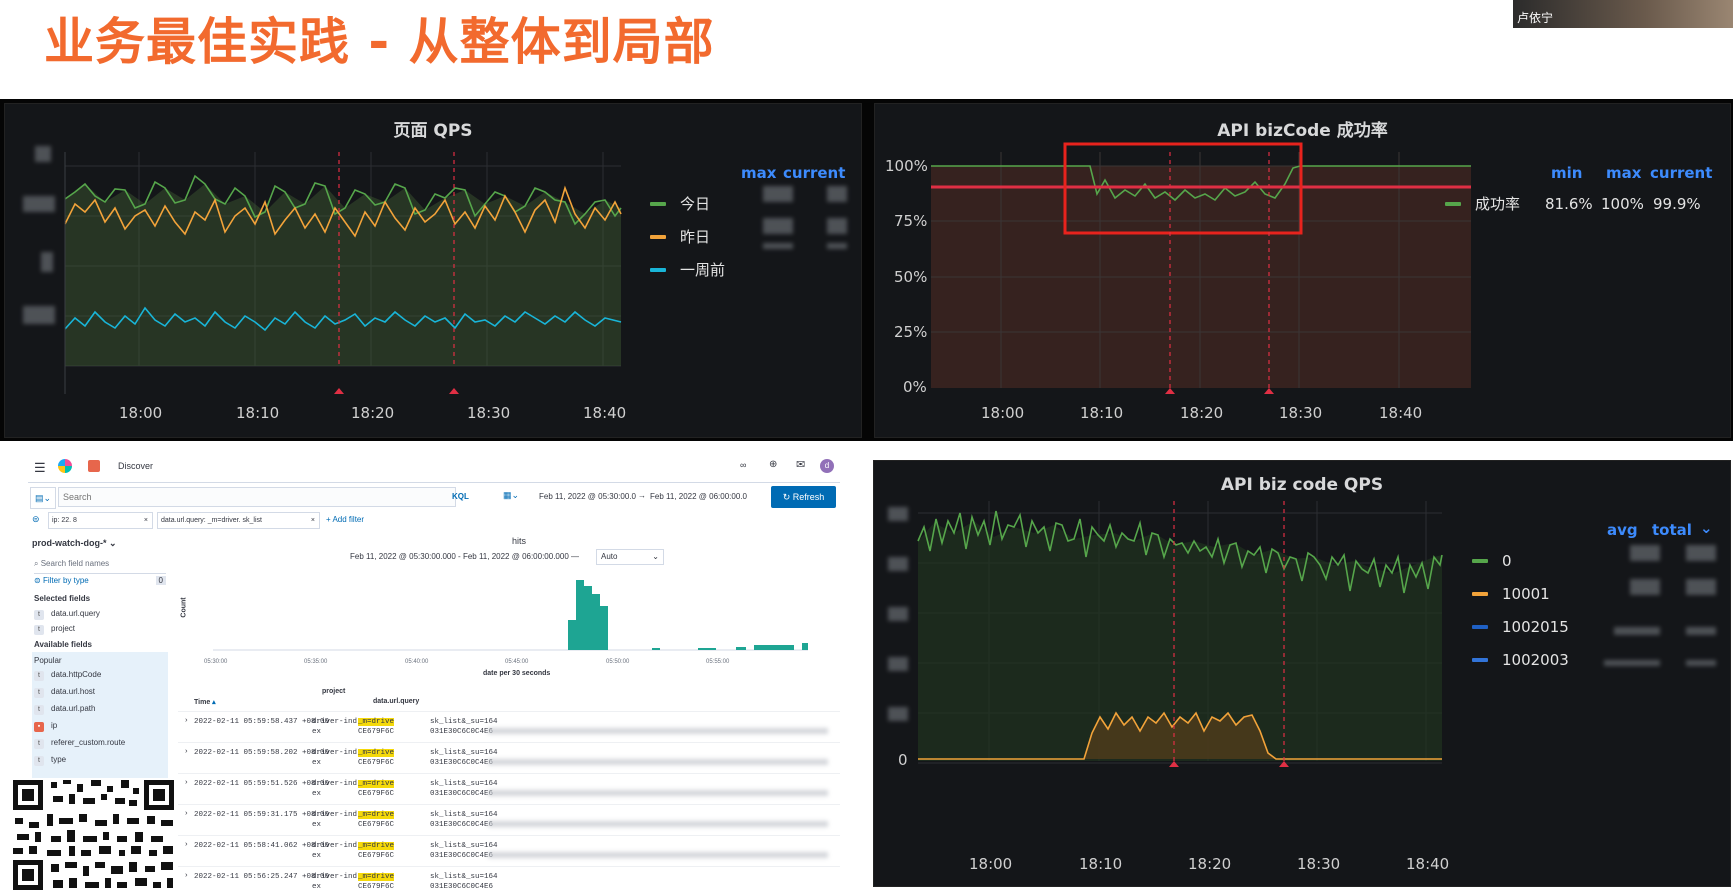 Image resolution: width=1733 pixels, height=891 pixels. I want to click on field-item: t data.httpCode, so click(67, 675).